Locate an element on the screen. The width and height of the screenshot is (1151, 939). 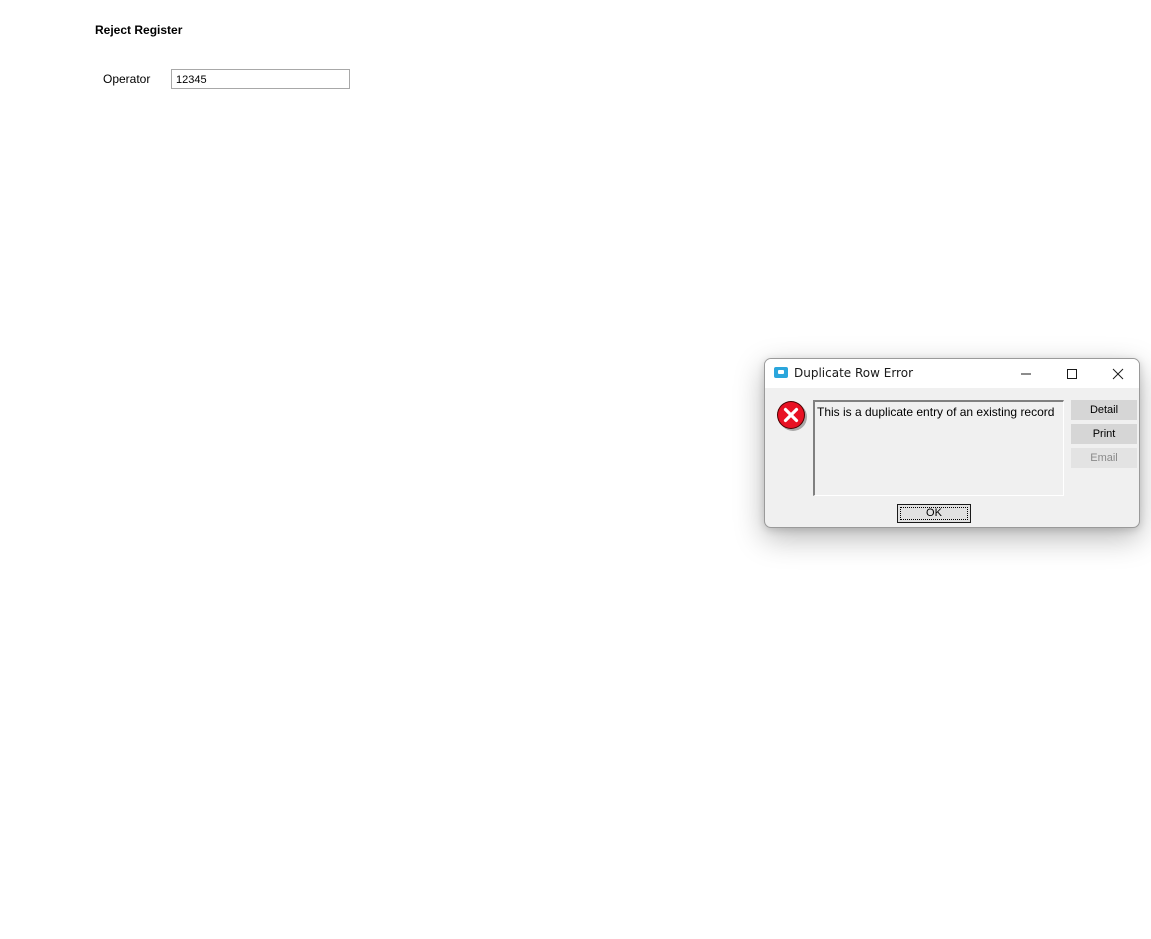
operator-input: 12345 is located at coordinates (260, 79).